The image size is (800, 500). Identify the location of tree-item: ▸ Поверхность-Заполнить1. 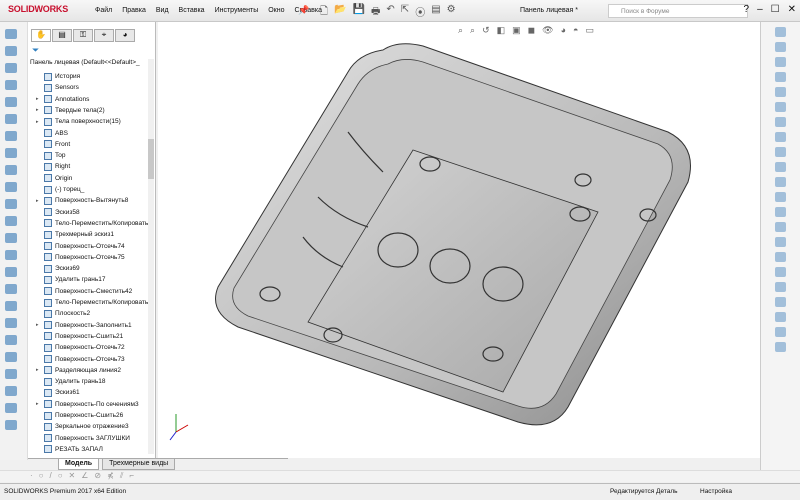
(84, 325).